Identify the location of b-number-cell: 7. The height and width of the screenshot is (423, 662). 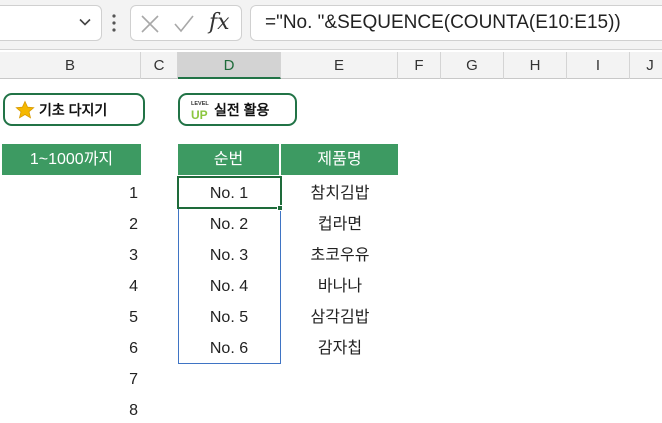
(70, 379).